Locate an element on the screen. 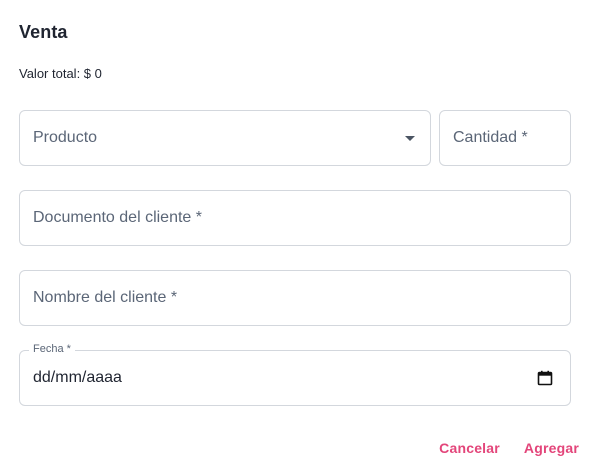  fecha-date-input: Fecha * dd/mm/aaaa is located at coordinates (295, 374).